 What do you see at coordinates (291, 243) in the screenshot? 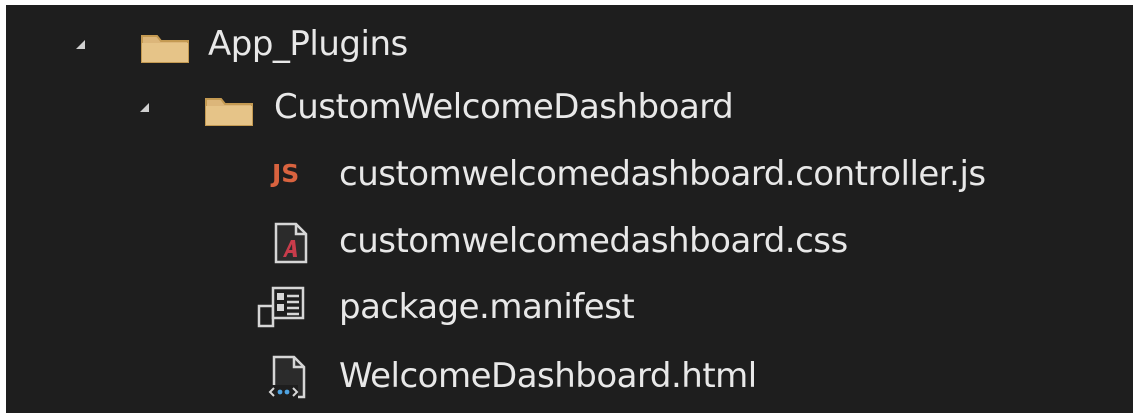
I see `css-file-icon` at bounding box center [291, 243].